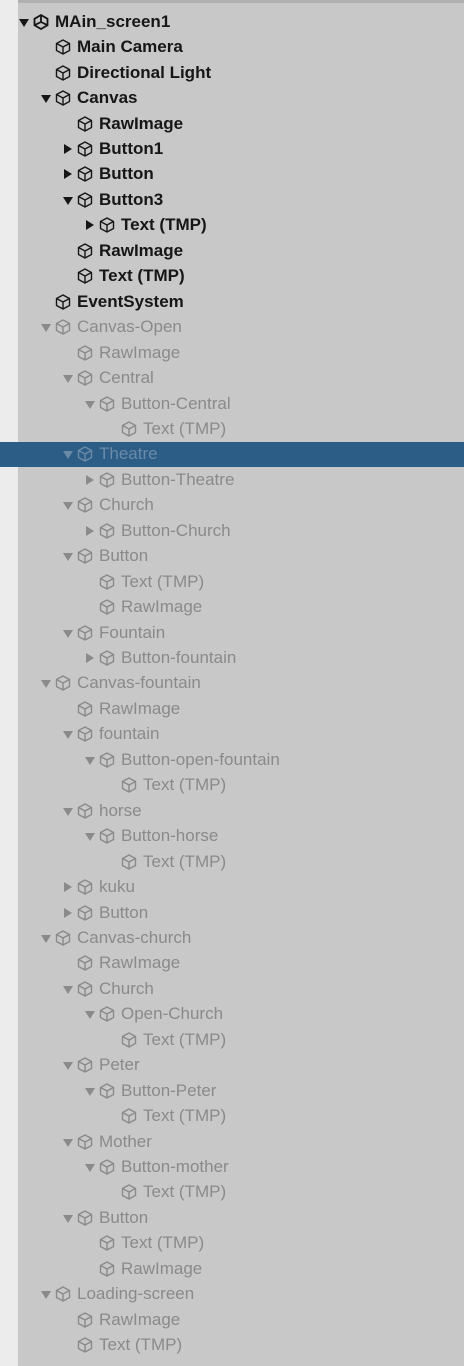  What do you see at coordinates (241, 149) in the screenshot?
I see `hierarchy-item: Button1` at bounding box center [241, 149].